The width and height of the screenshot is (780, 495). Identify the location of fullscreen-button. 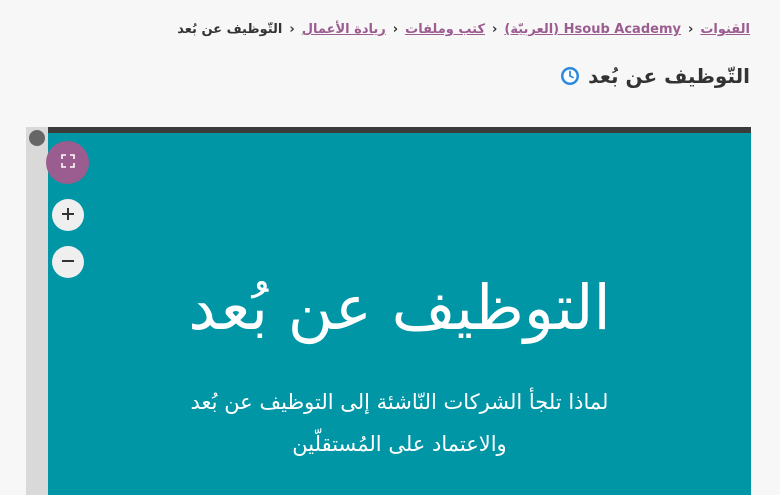
(67, 162).